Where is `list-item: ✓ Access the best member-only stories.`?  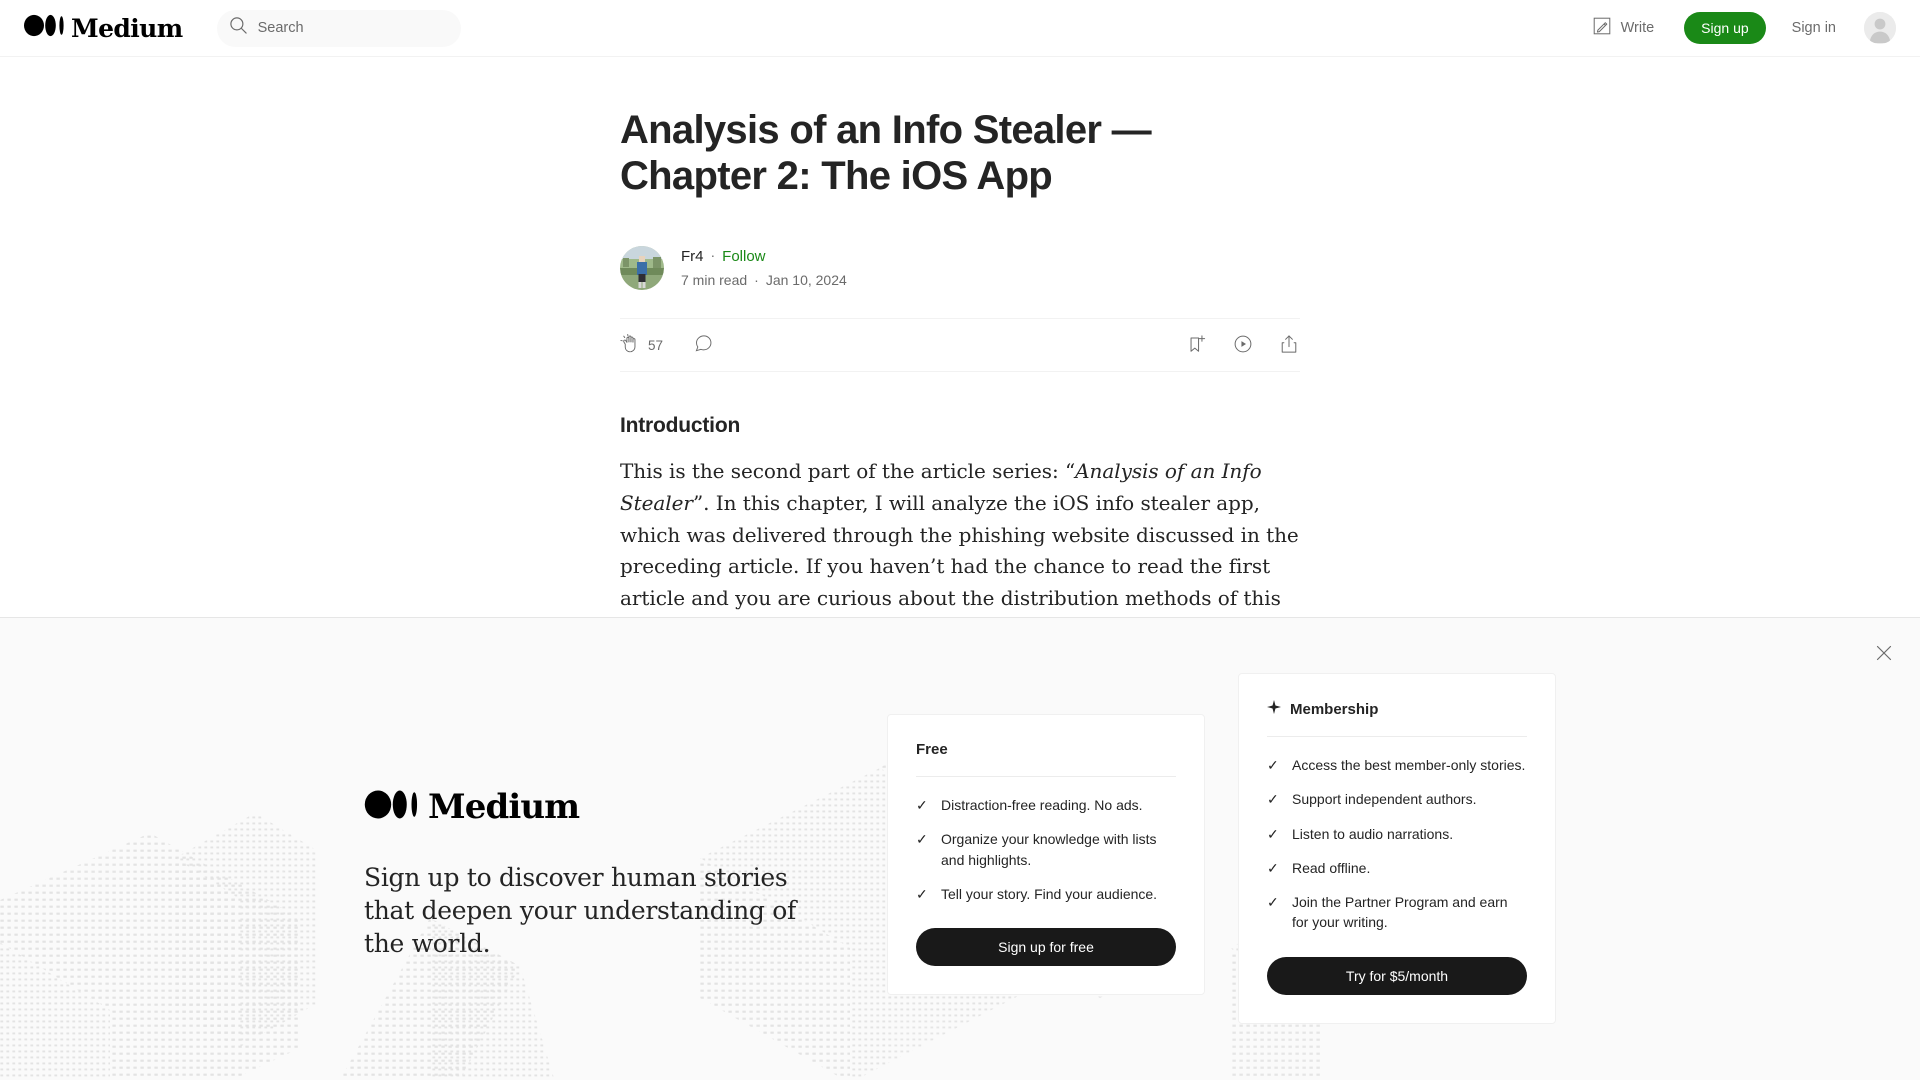 list-item: ✓ Access the best member-only stories. is located at coordinates (1397, 765).